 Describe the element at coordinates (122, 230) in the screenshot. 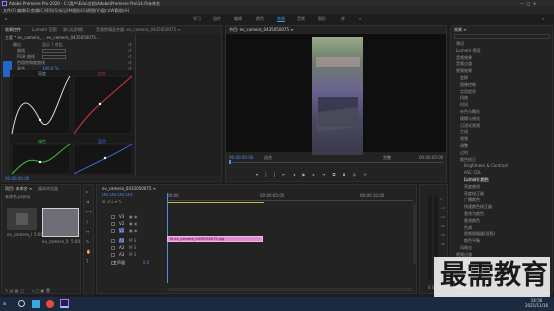

I see `track-label: V1` at that location.